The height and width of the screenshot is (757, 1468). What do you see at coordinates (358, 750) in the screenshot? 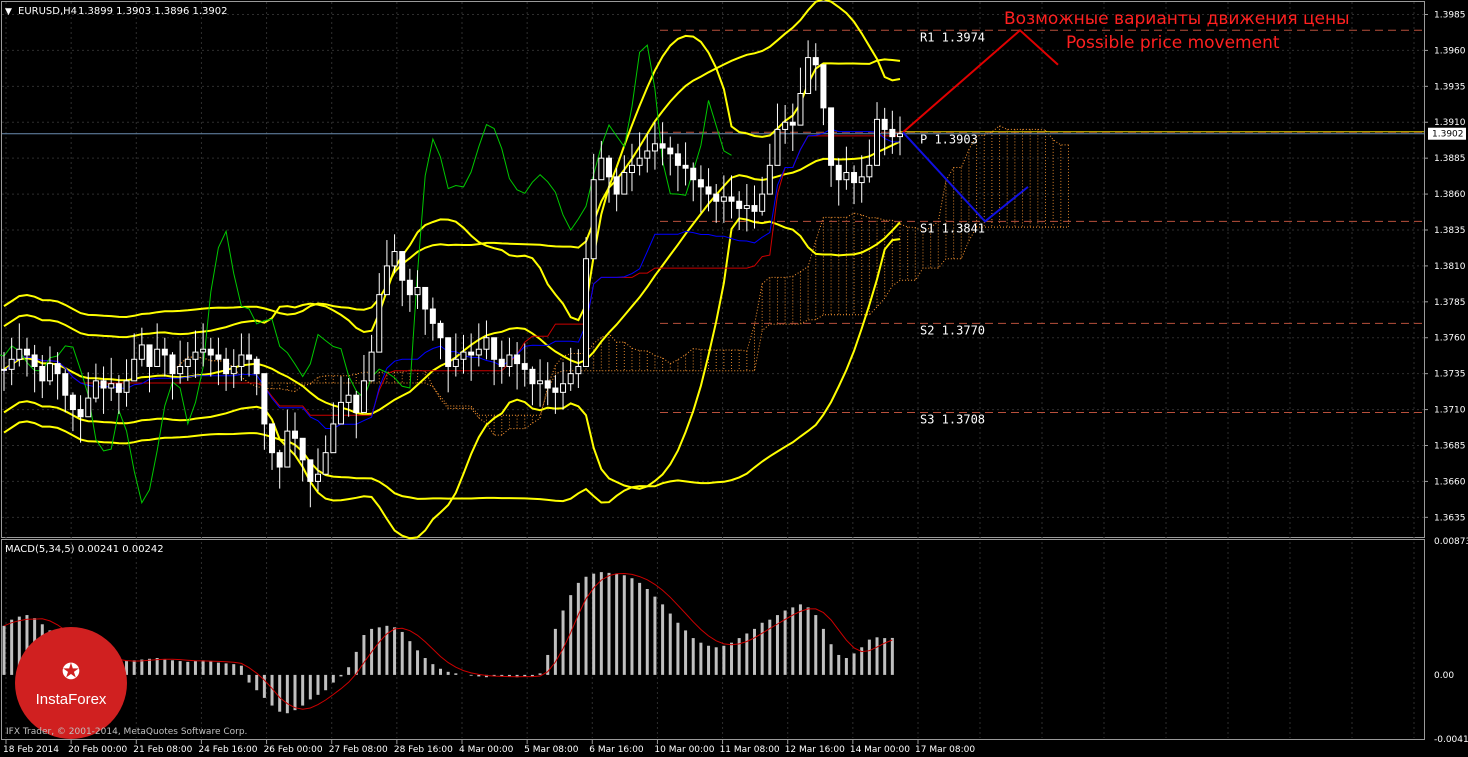
I see `time-tick-label: 27 Feb 08:00` at bounding box center [358, 750].